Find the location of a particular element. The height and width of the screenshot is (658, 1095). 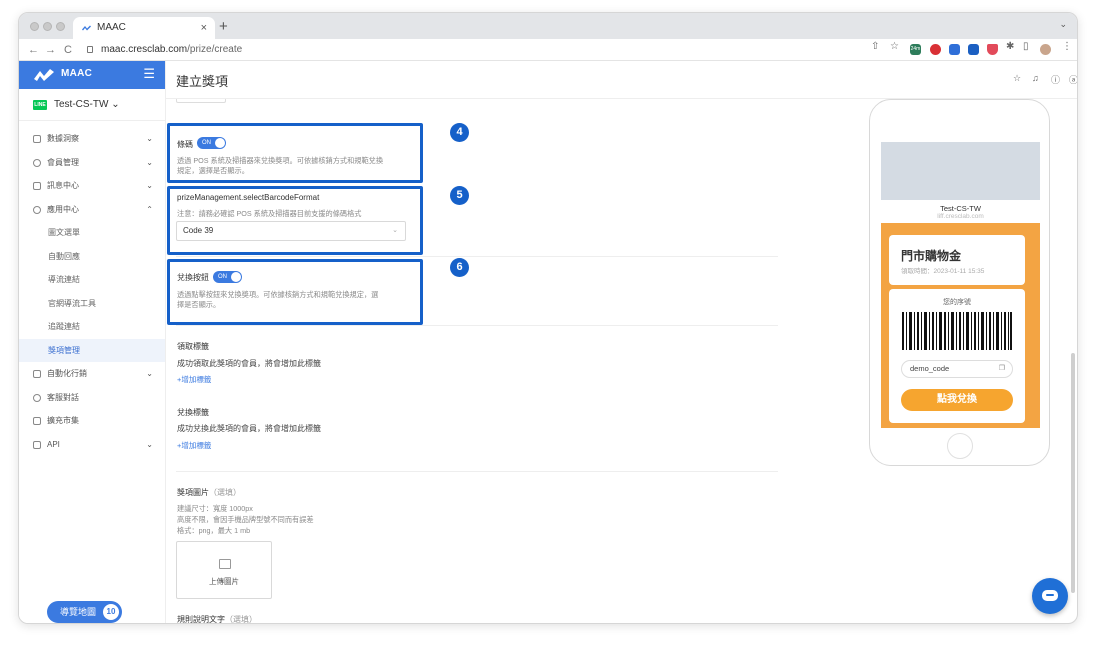

forward-icon: → is located at coordinates (50, 50).